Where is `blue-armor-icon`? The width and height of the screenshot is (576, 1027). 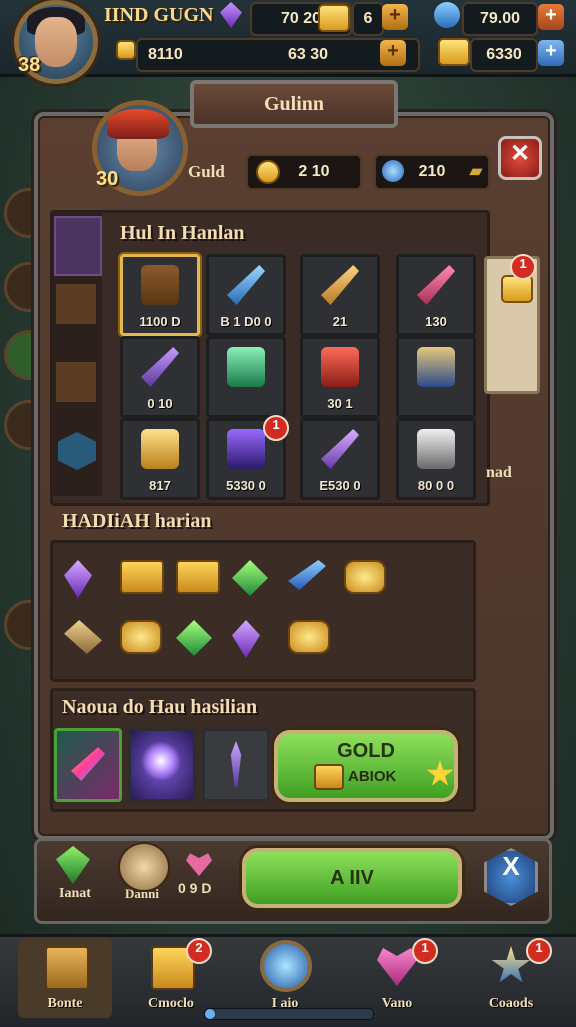
blue-armor-icon is located at coordinates (436, 367).